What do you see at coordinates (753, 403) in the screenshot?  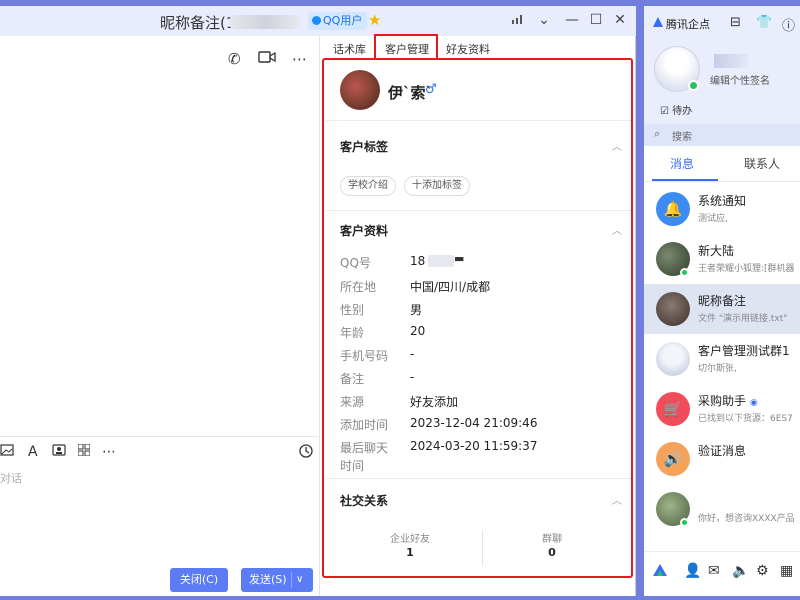 I see `verified-icon: ◉` at bounding box center [753, 403].